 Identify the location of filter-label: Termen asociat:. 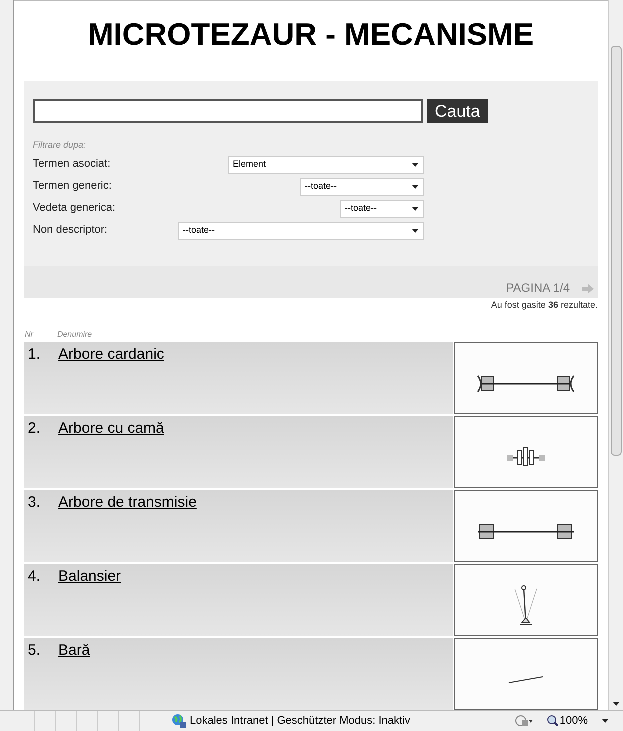
(72, 164).